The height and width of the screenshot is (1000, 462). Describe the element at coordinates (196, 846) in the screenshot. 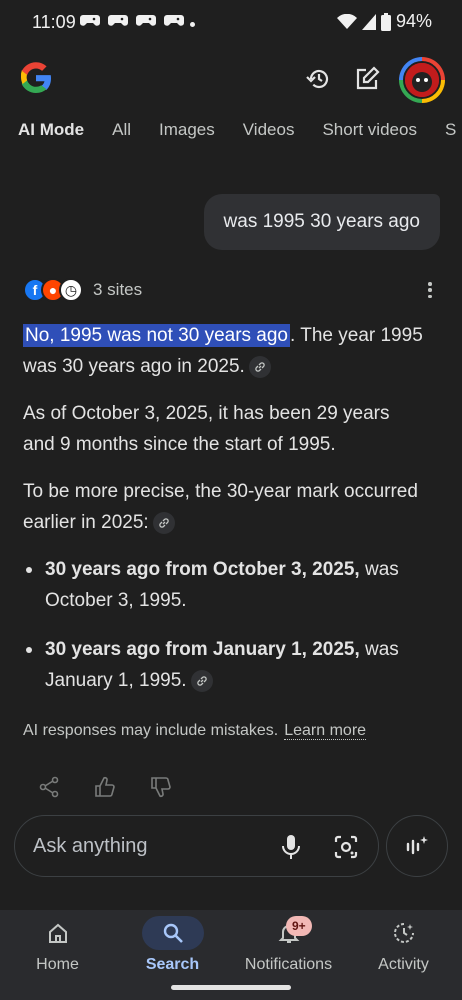

I see `ask-input: Ask anything` at that location.